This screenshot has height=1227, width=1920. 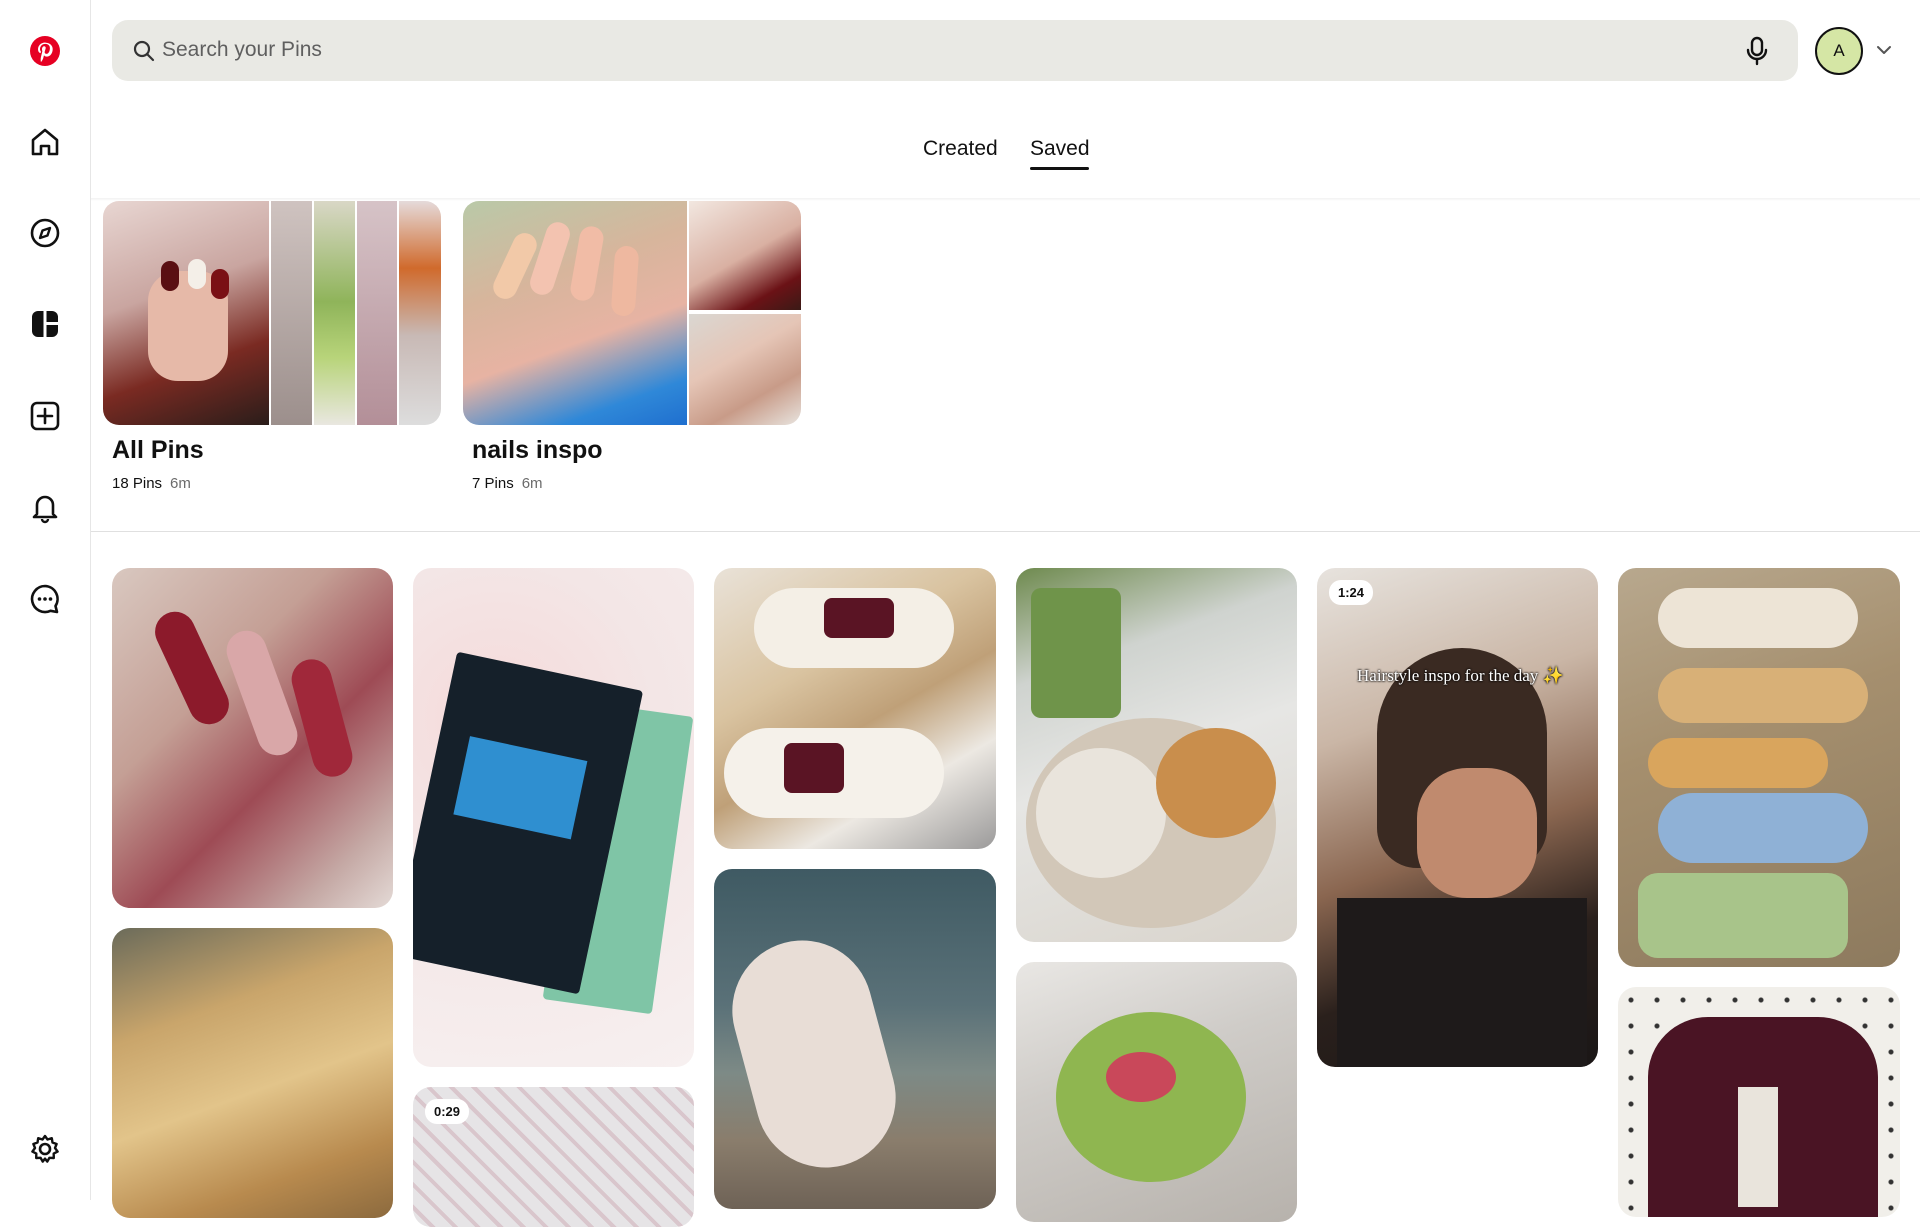 What do you see at coordinates (1759, 767) in the screenshot?
I see `pin-painted-hairbrushes` at bounding box center [1759, 767].